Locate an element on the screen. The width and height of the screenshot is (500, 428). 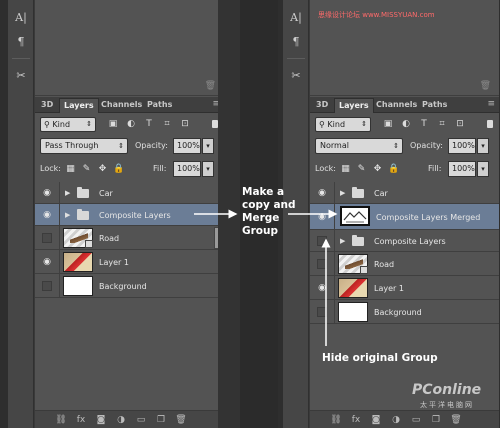
annotation-arrows is located at coordinates (266, 277).